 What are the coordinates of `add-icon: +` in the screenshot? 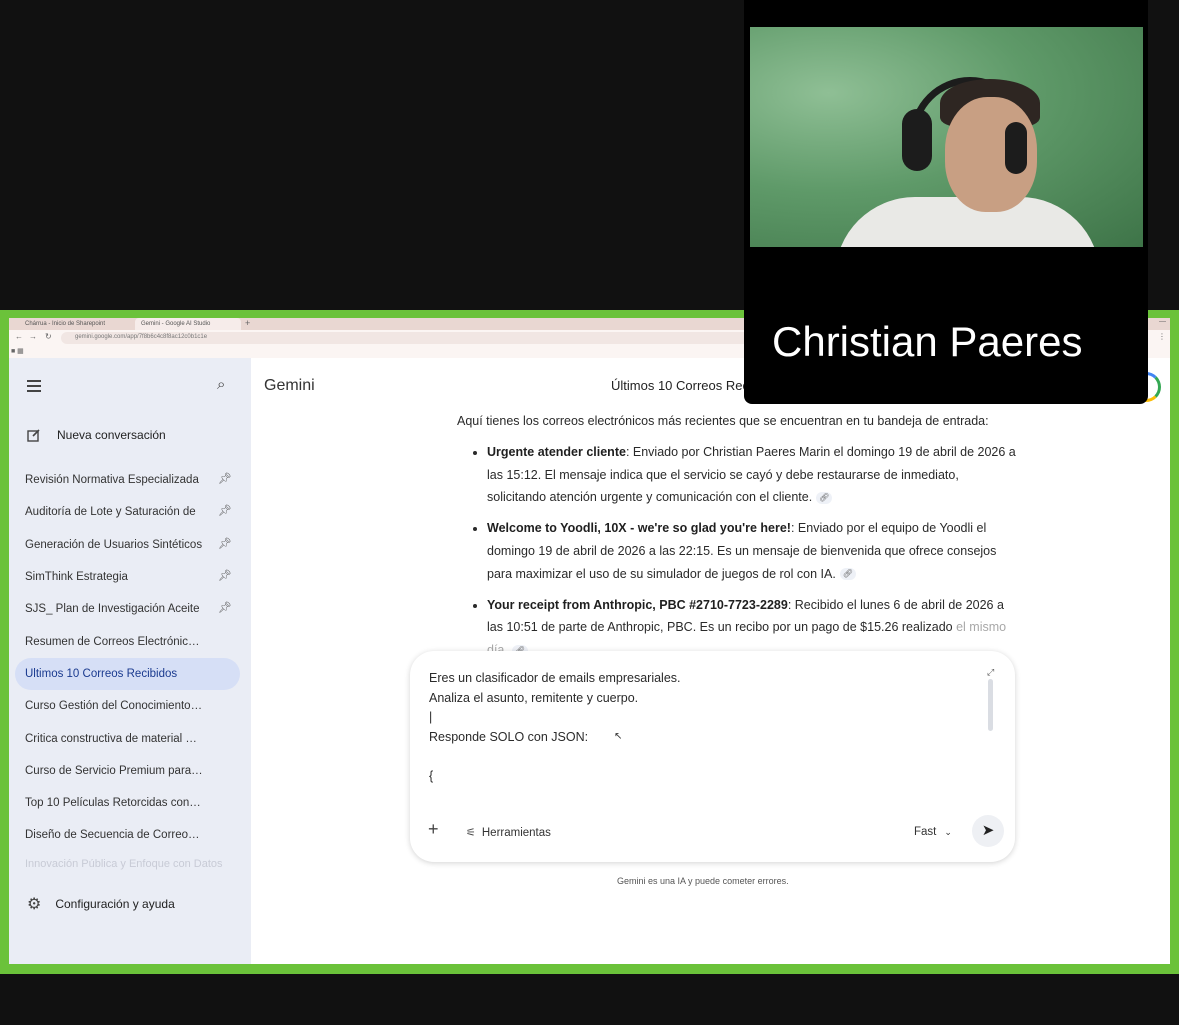 It's located at (433, 829).